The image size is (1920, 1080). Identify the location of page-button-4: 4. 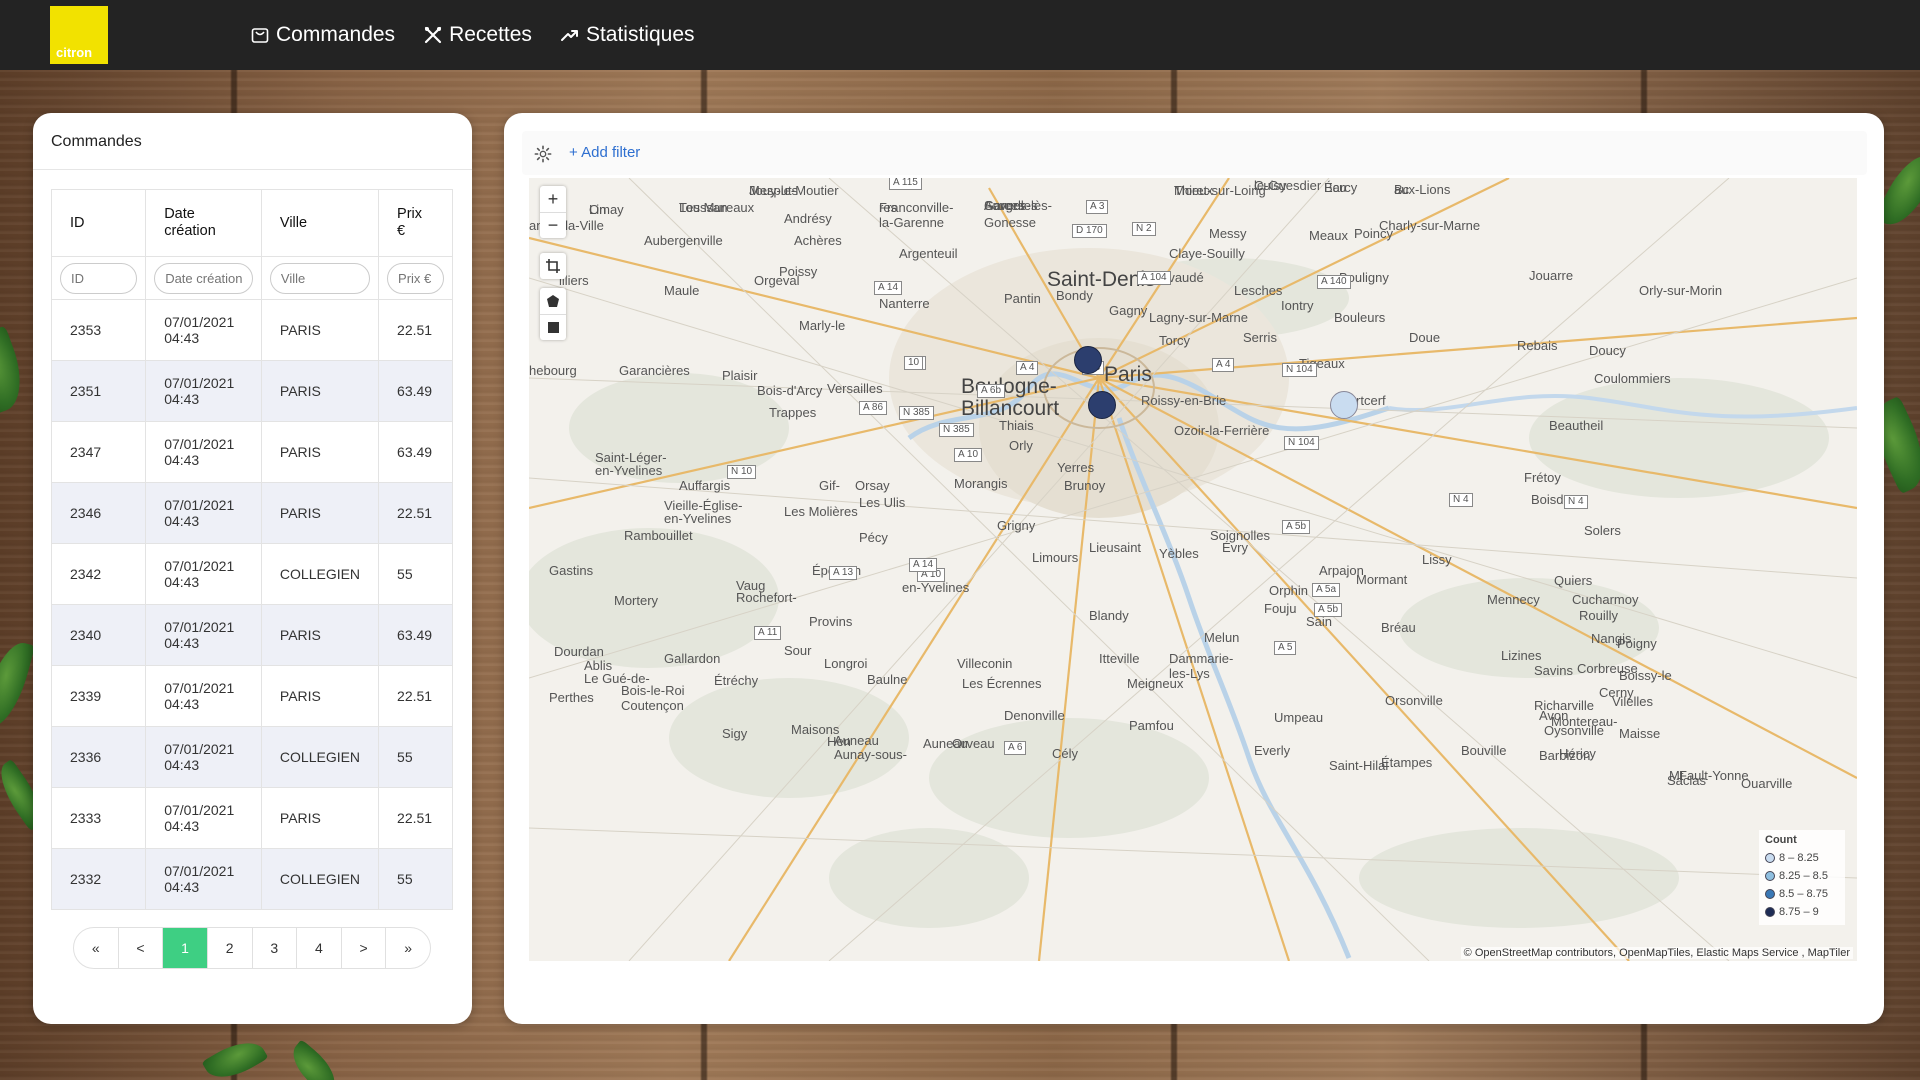
(319, 948).